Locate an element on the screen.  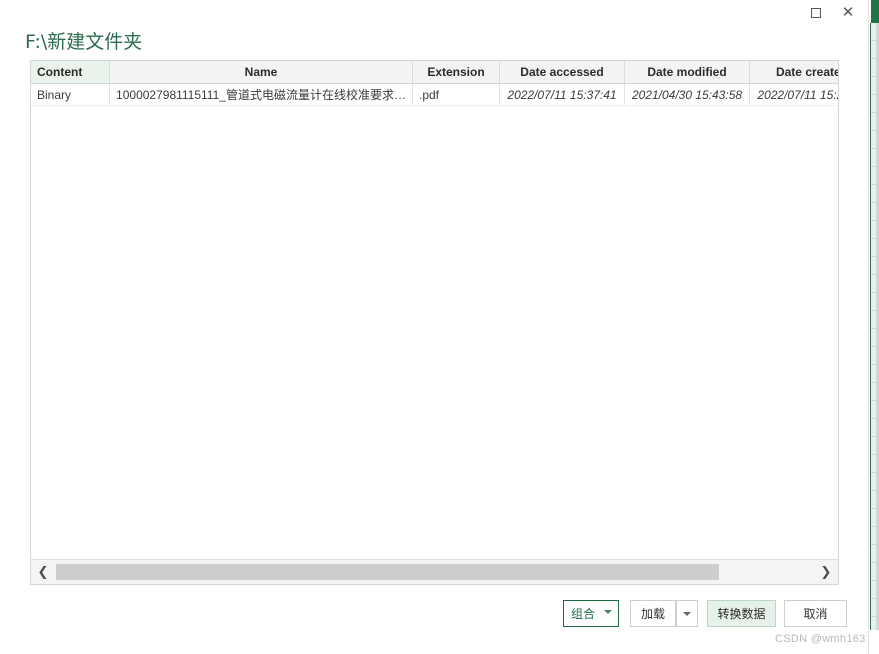
close-x-icon: ✕ is located at coordinates (848, 12).